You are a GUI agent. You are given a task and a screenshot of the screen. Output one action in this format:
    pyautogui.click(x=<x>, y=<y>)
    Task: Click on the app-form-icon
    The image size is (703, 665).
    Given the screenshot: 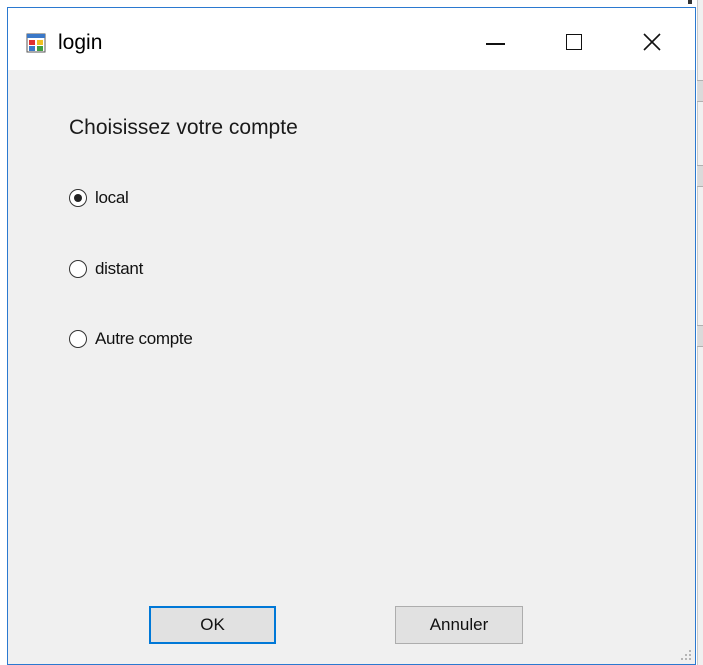 What is the action you would take?
    pyautogui.click(x=36, y=43)
    